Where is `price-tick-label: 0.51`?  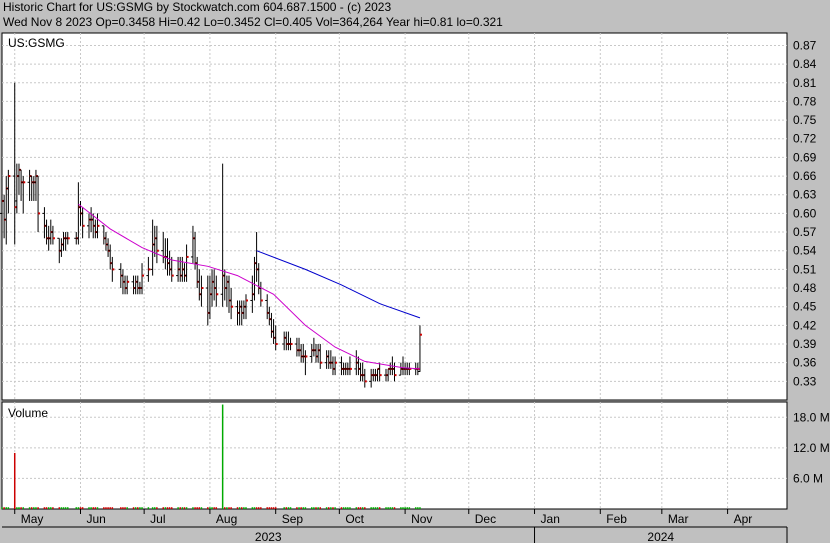
price-tick-label: 0.51 is located at coordinates (805, 269).